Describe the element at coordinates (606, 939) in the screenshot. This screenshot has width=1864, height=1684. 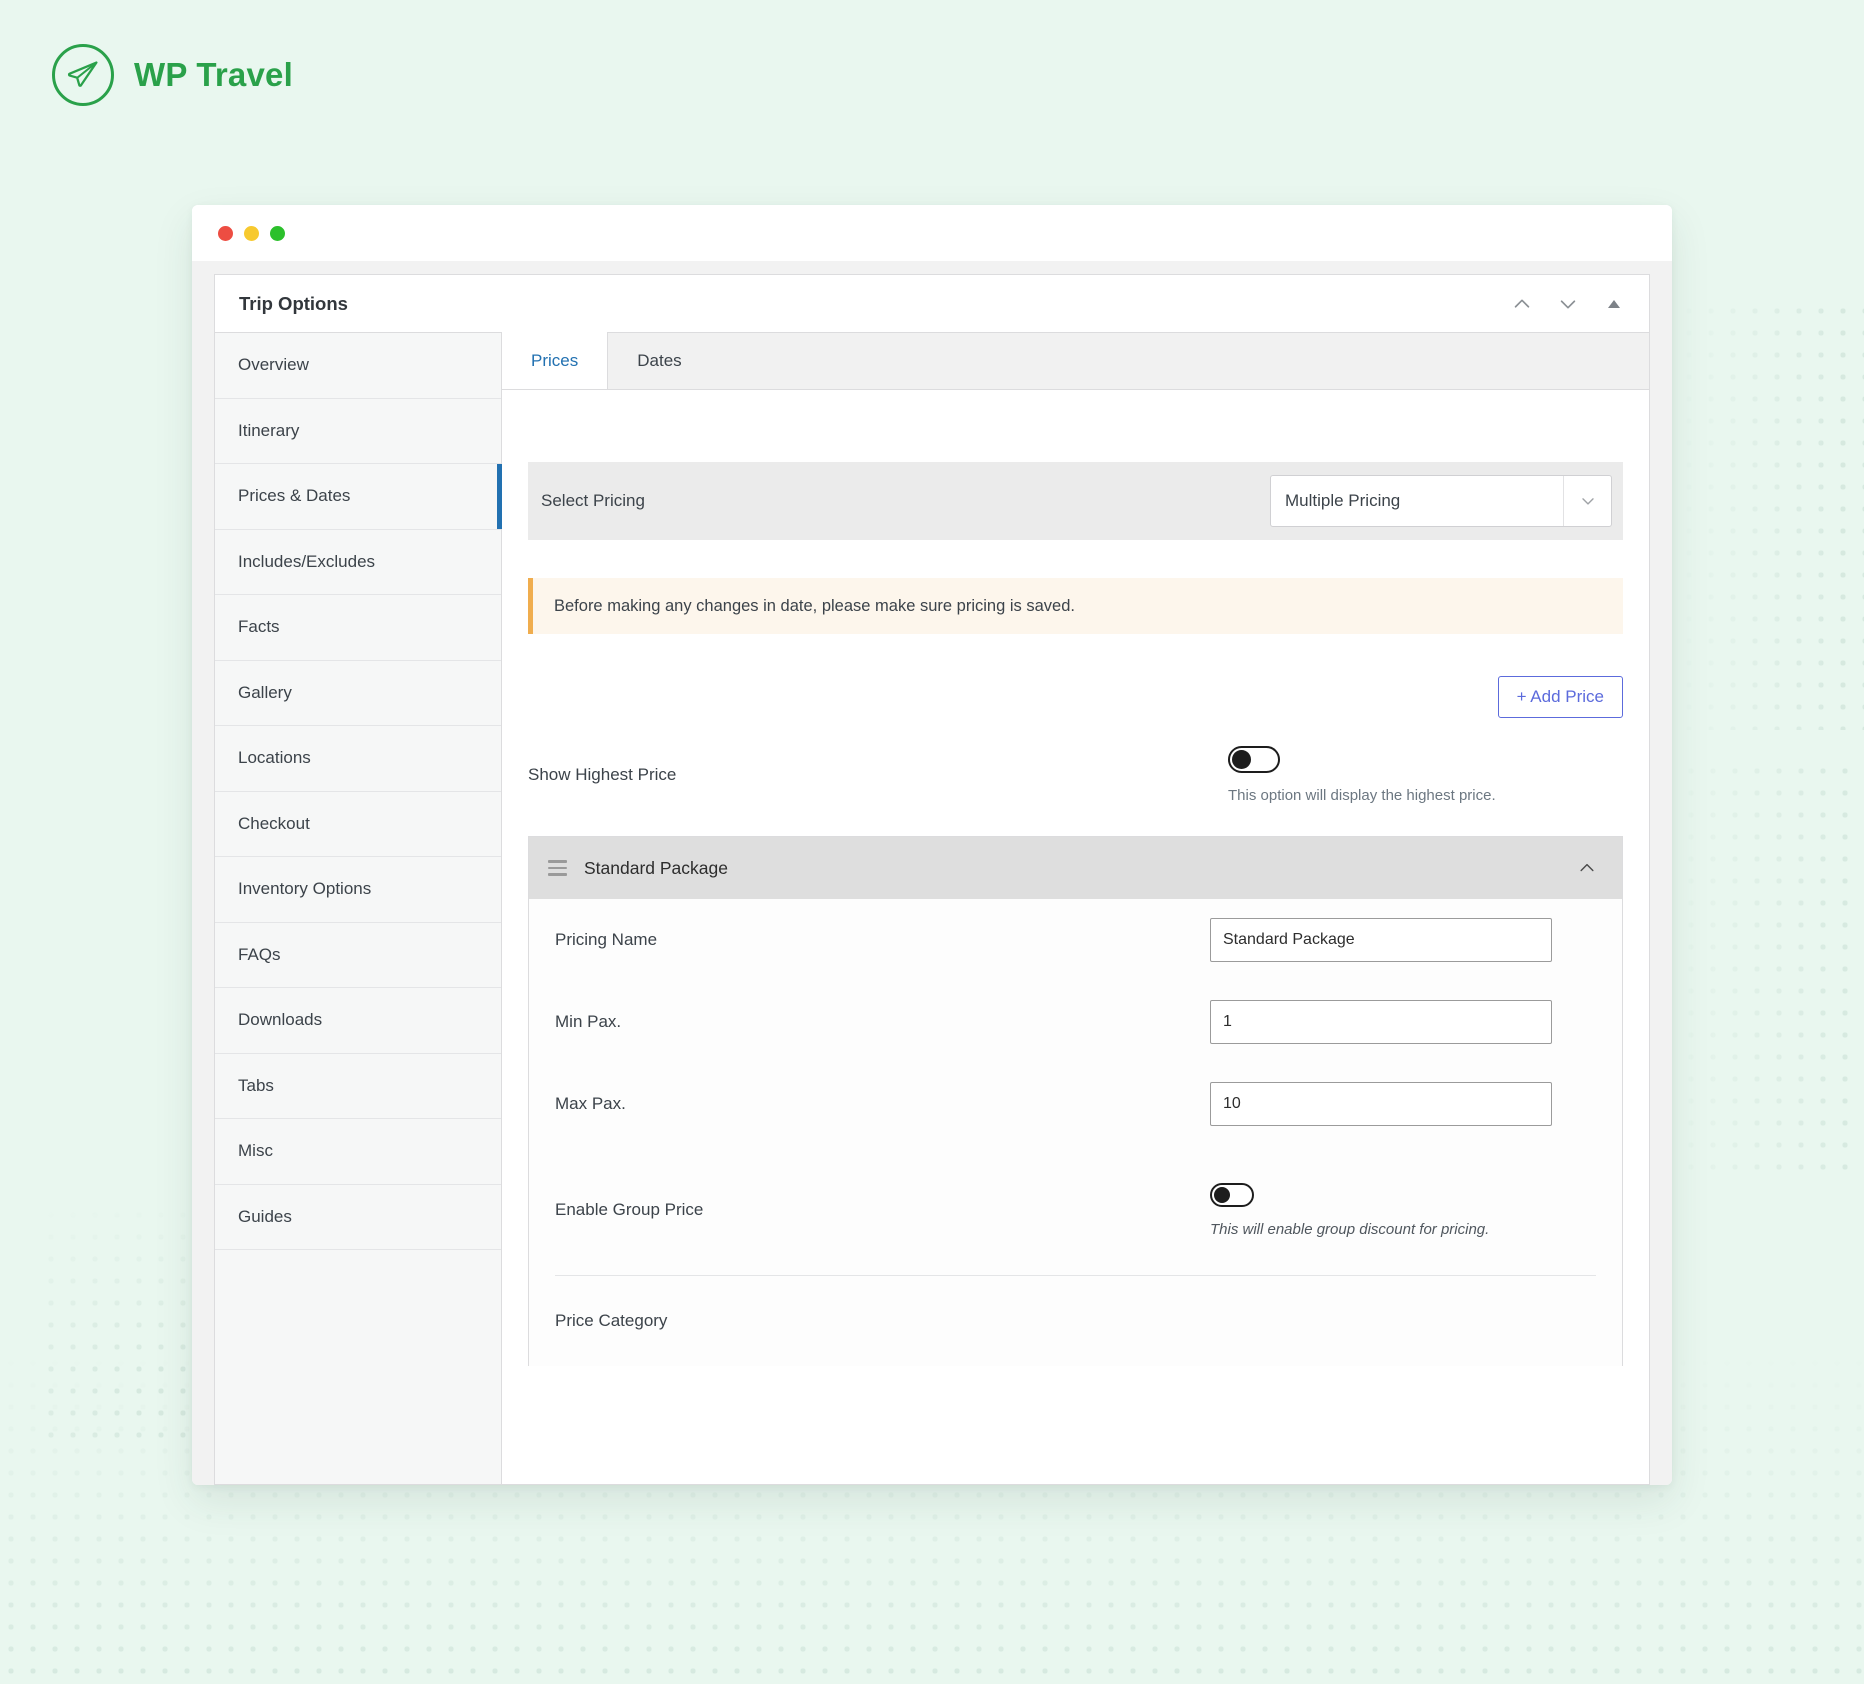
I see `pricing-name-label: Pricing Name` at that location.